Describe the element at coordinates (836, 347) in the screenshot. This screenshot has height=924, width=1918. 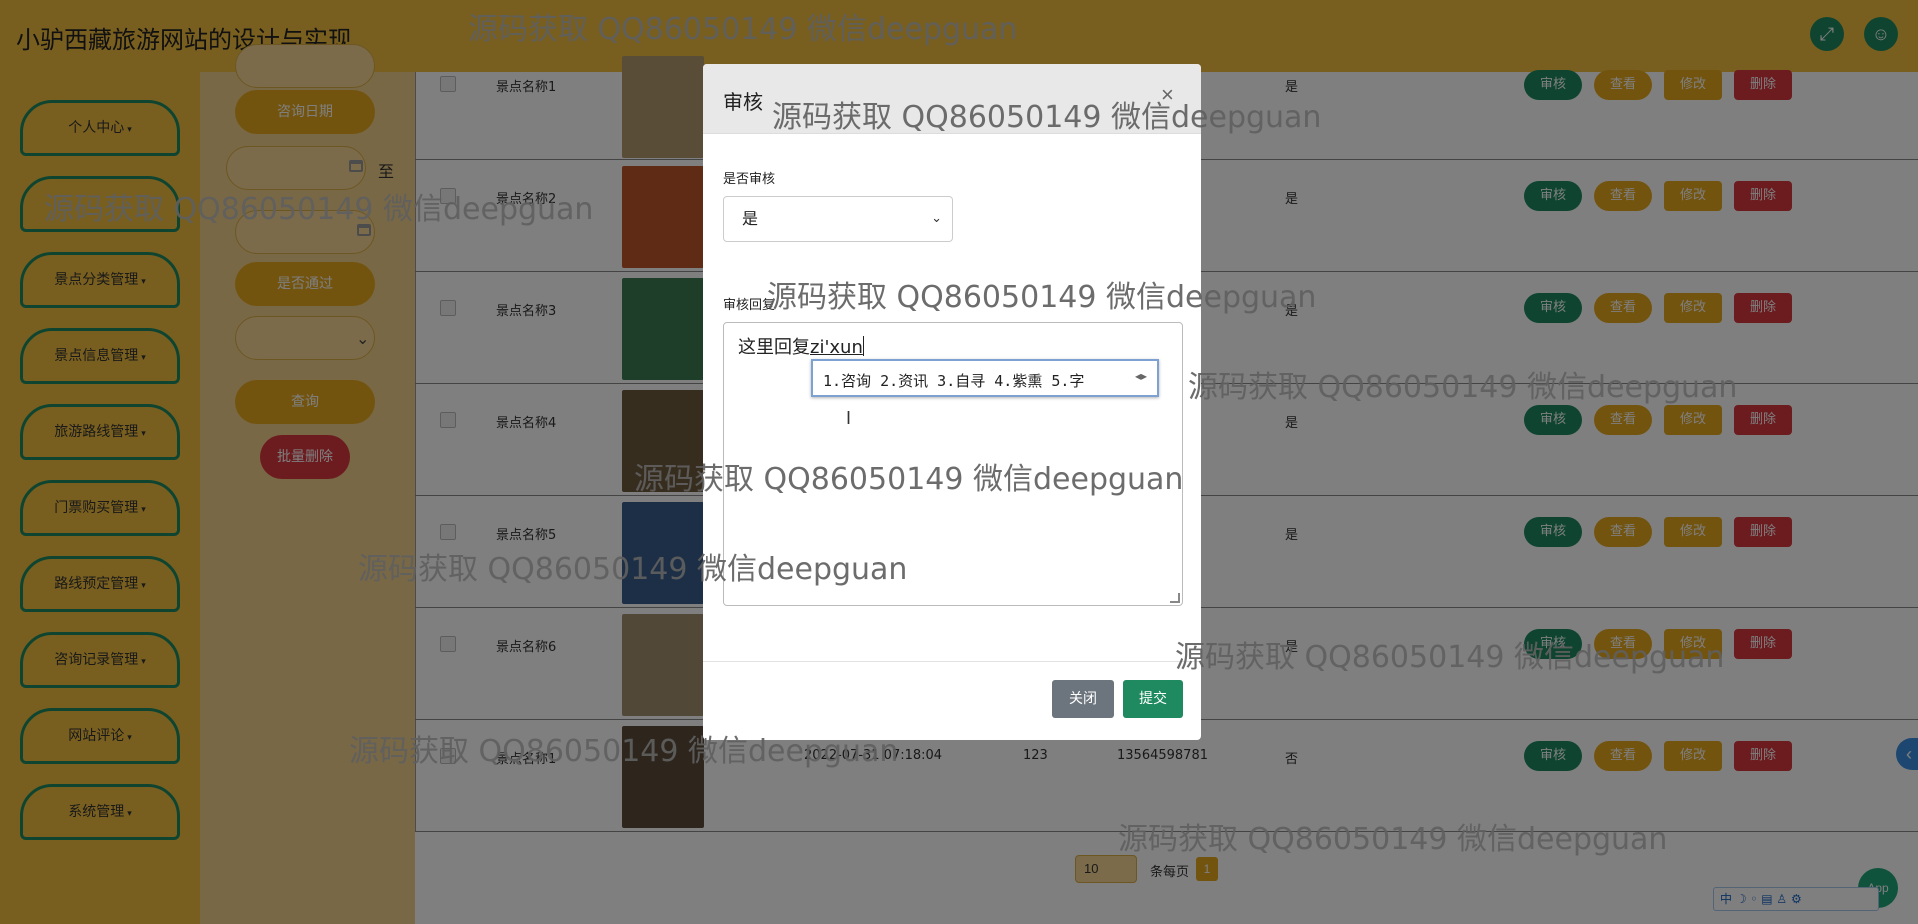
I see `reply-pinyin-composition: zi'xun` at that location.